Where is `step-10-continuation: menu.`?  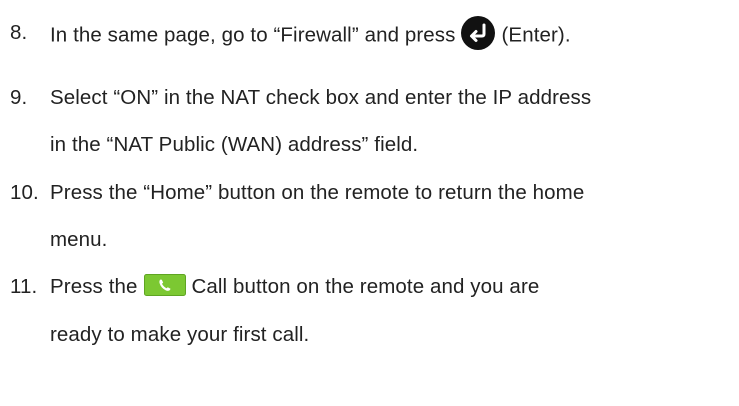
step-10-continuation: menu. is located at coordinates (369, 241).